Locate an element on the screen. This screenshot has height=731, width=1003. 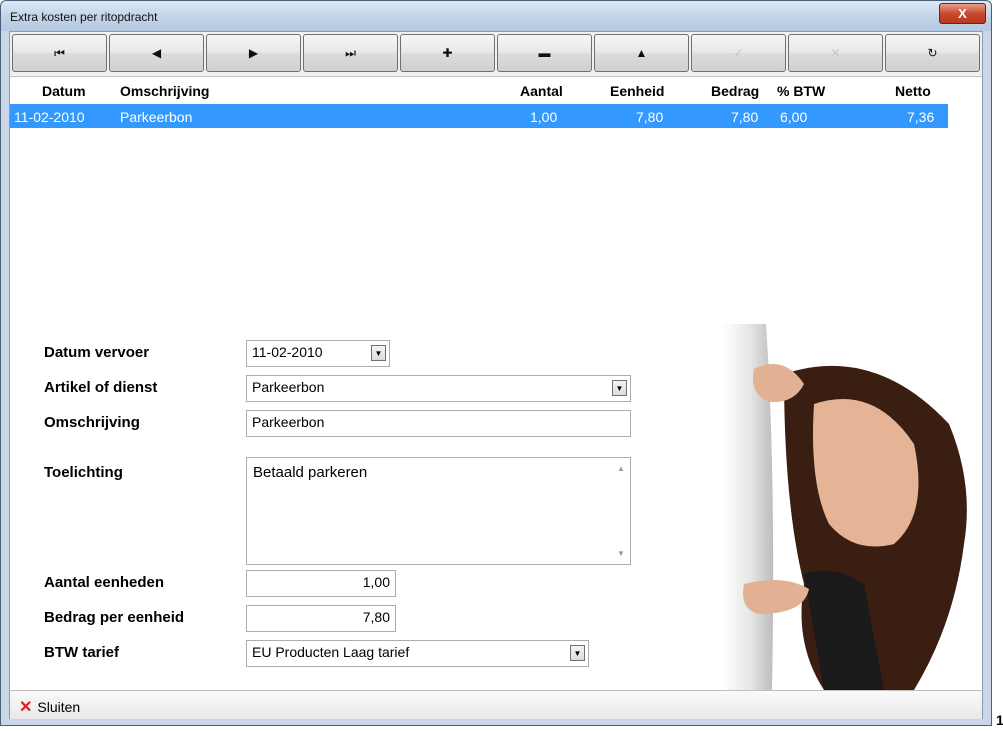
aantal-label: Aantal eenheden is located at coordinates (104, 582).